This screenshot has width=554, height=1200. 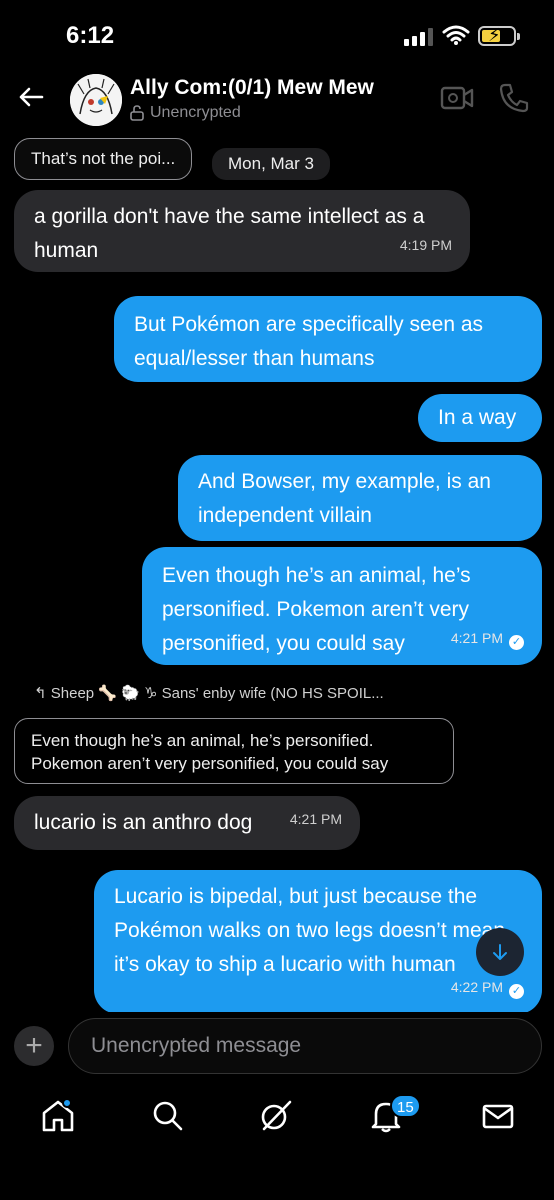 I want to click on plus-icon: +, so click(x=34, y=1045).